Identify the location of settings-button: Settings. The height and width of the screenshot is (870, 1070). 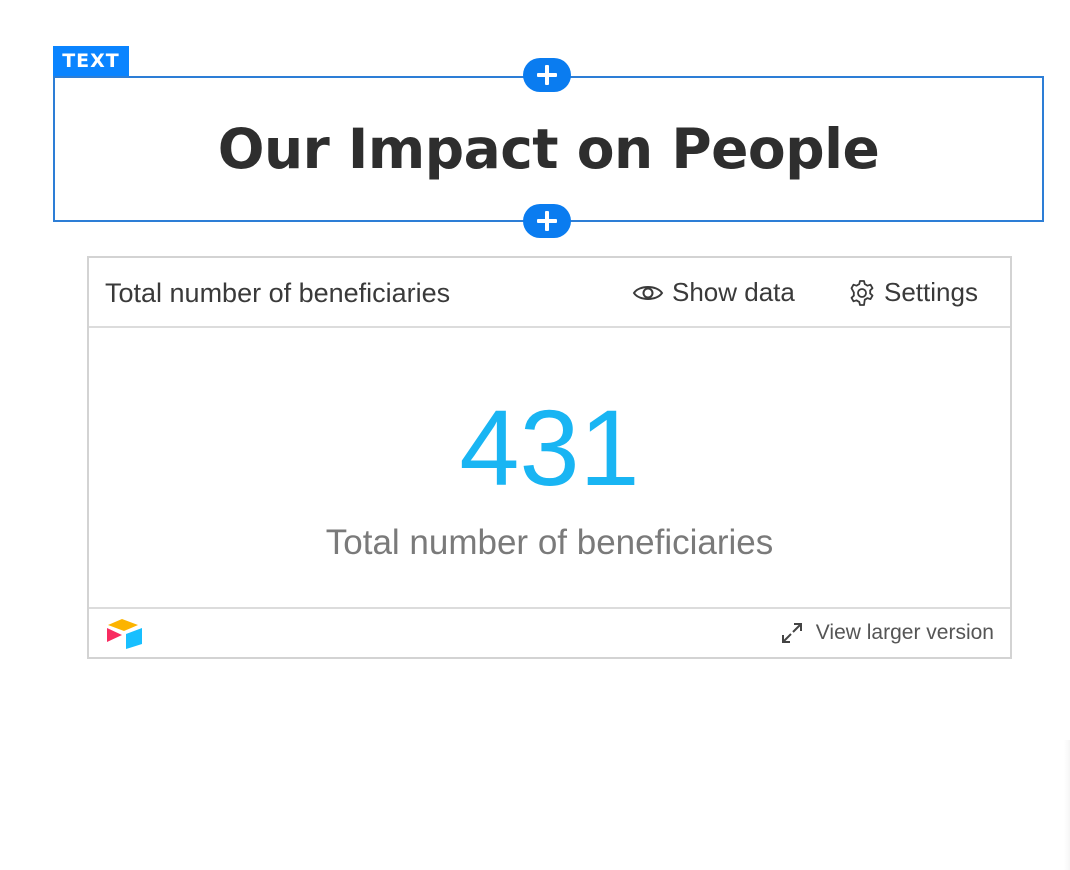
(913, 292).